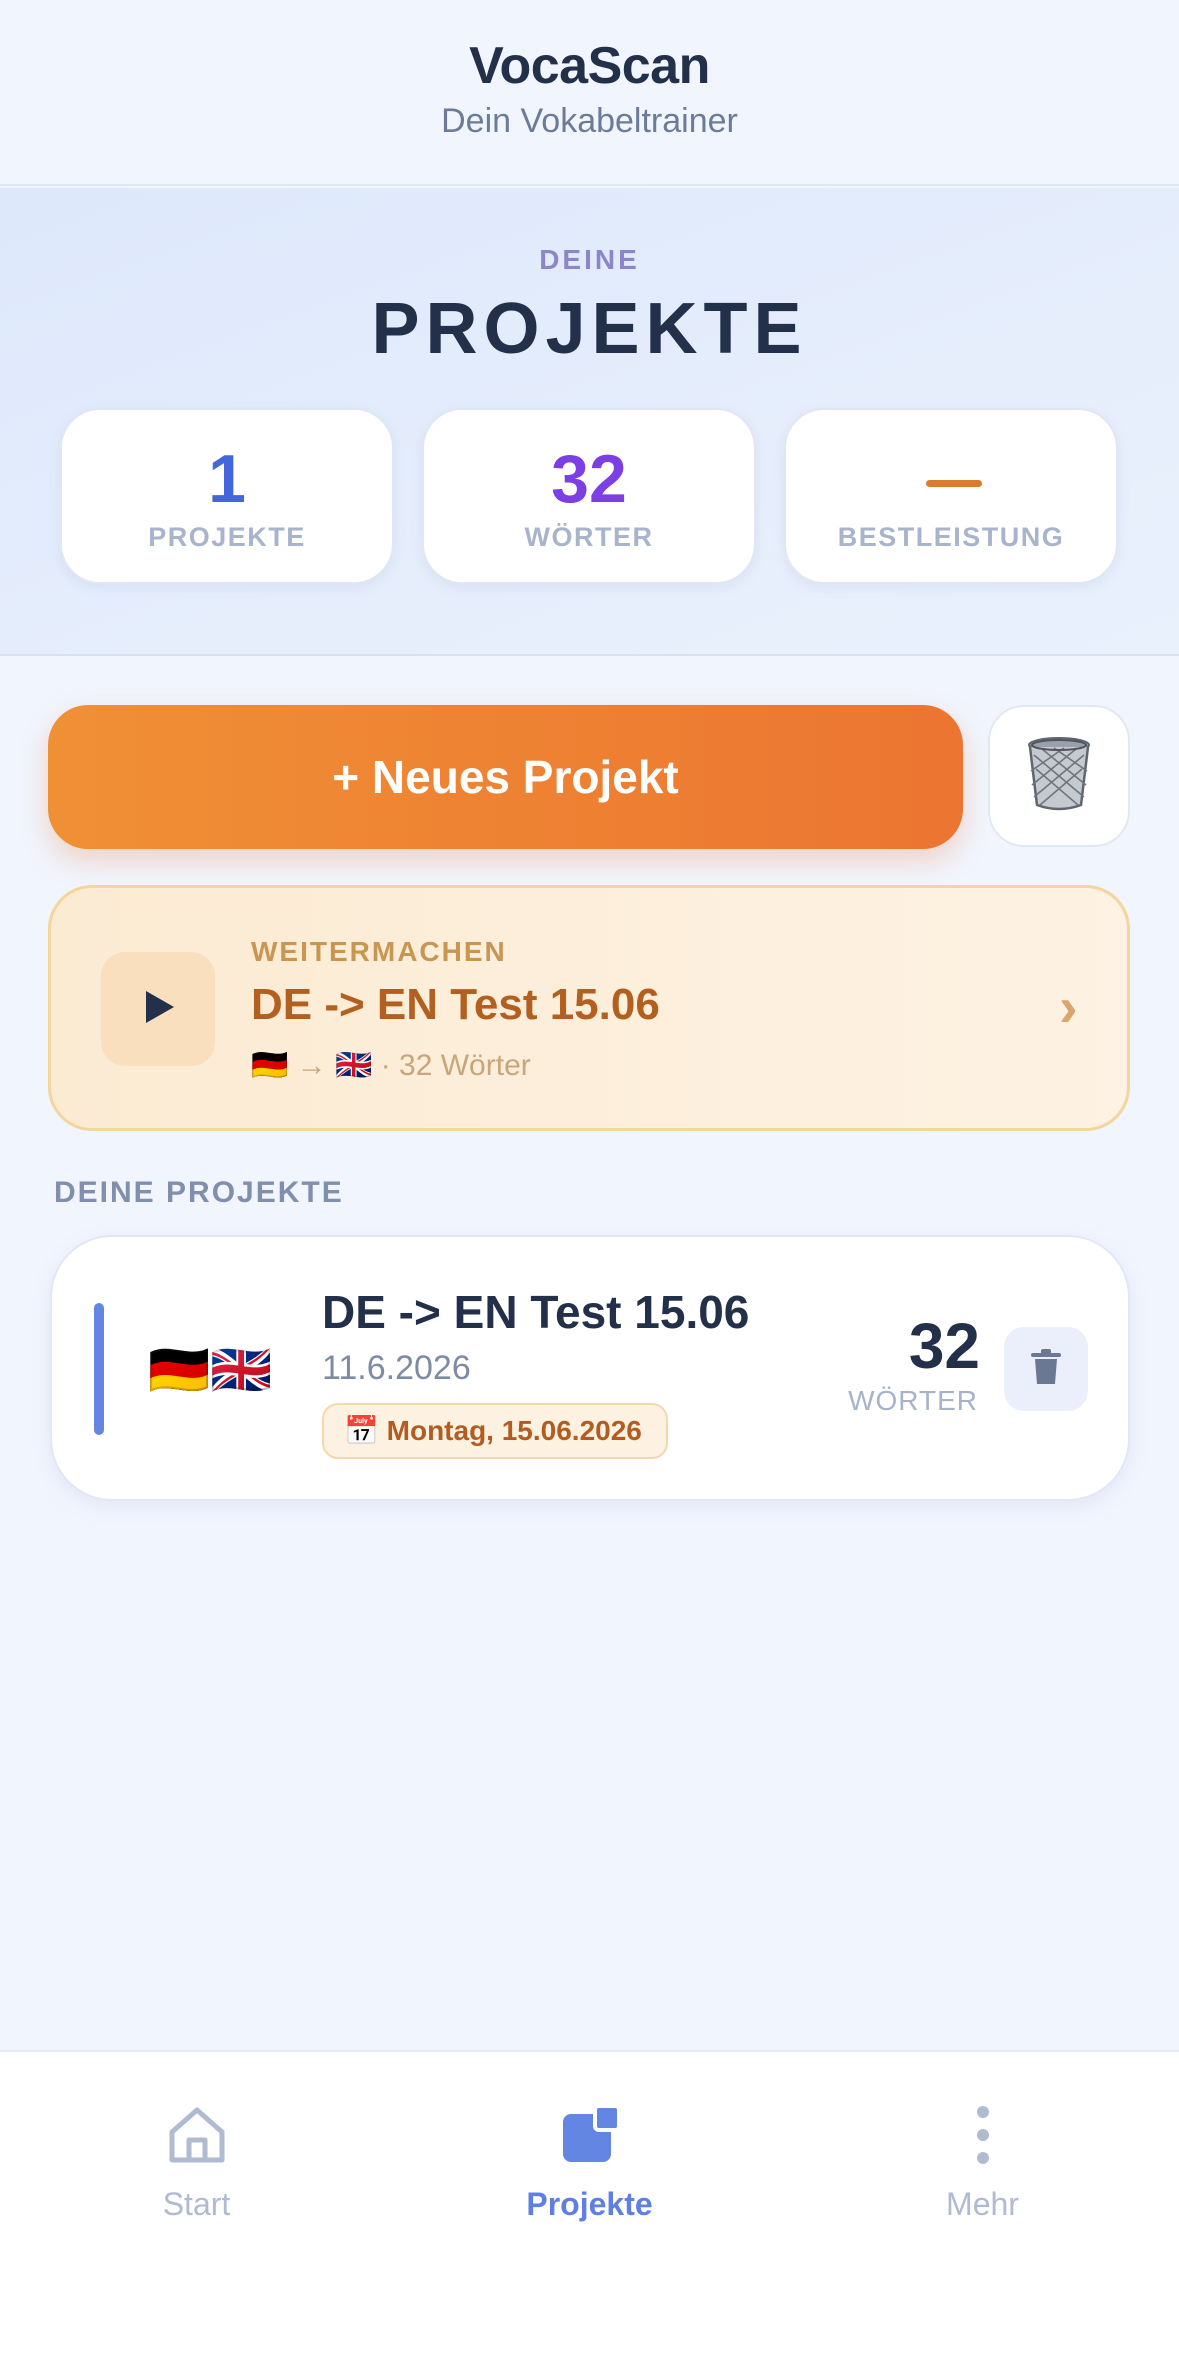 This screenshot has width=1179, height=2379. I want to click on project-word-count: 32, so click(944, 1346).